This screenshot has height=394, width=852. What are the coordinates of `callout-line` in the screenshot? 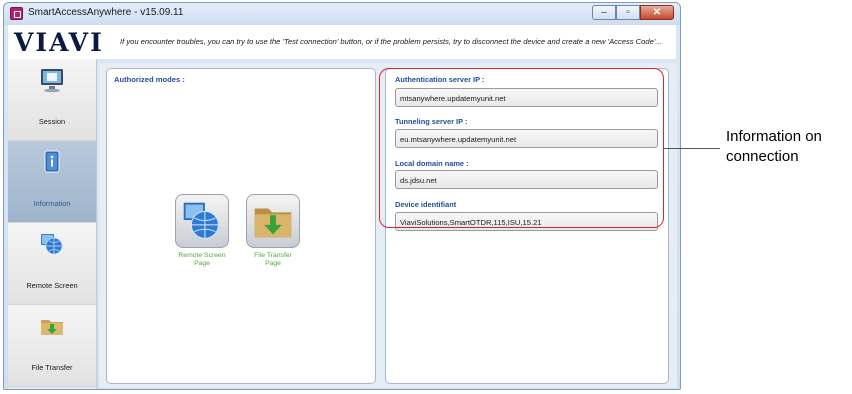 It's located at (692, 148).